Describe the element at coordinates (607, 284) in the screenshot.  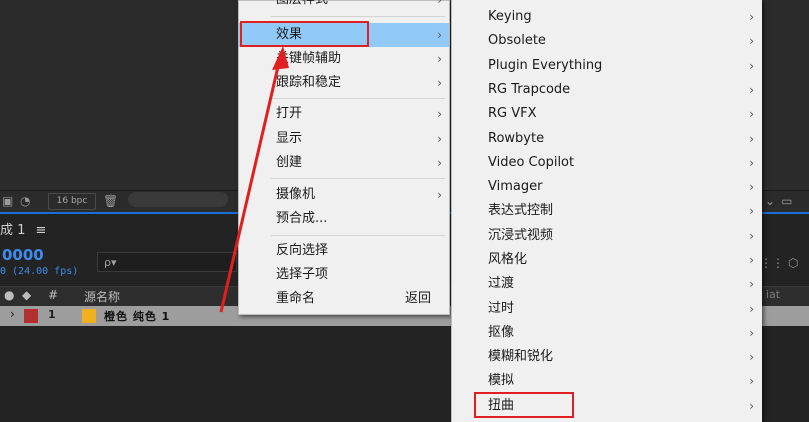
I see `submenu-item-transition: 过渡 ›` at that location.